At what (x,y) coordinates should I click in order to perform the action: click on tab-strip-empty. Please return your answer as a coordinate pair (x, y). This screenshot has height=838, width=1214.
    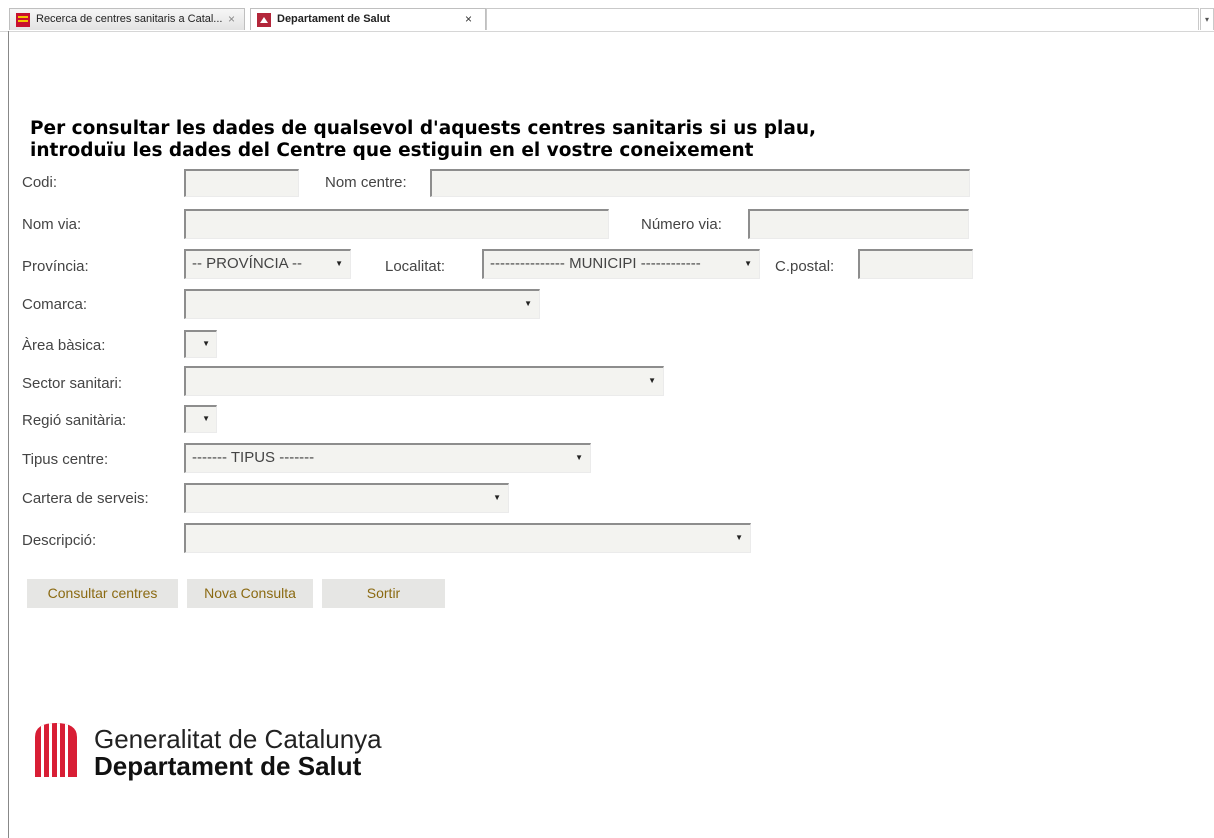
    Looking at the image, I should click on (842, 19).